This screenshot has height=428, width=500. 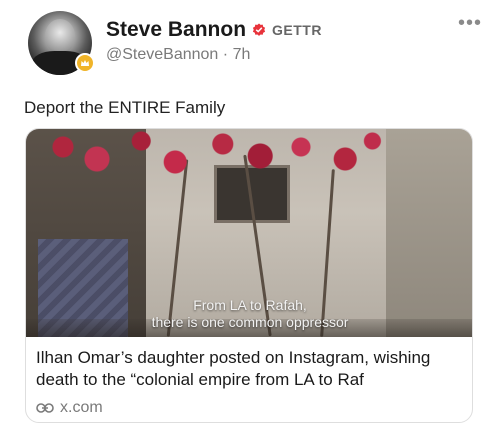 What do you see at coordinates (81, 407) in the screenshot?
I see `link-domain-text: x.com` at bounding box center [81, 407].